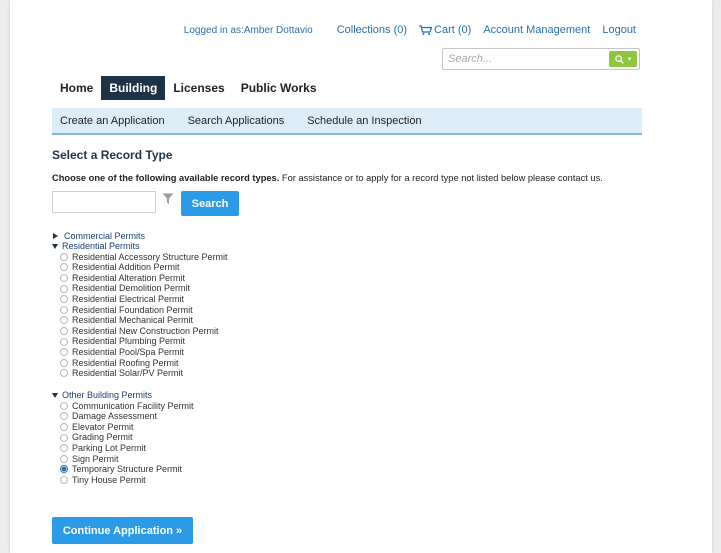 This screenshot has height=553, width=721. Describe the element at coordinates (128, 373) in the screenshot. I see `record-option-label: Residential Solar/PV Permit` at that location.